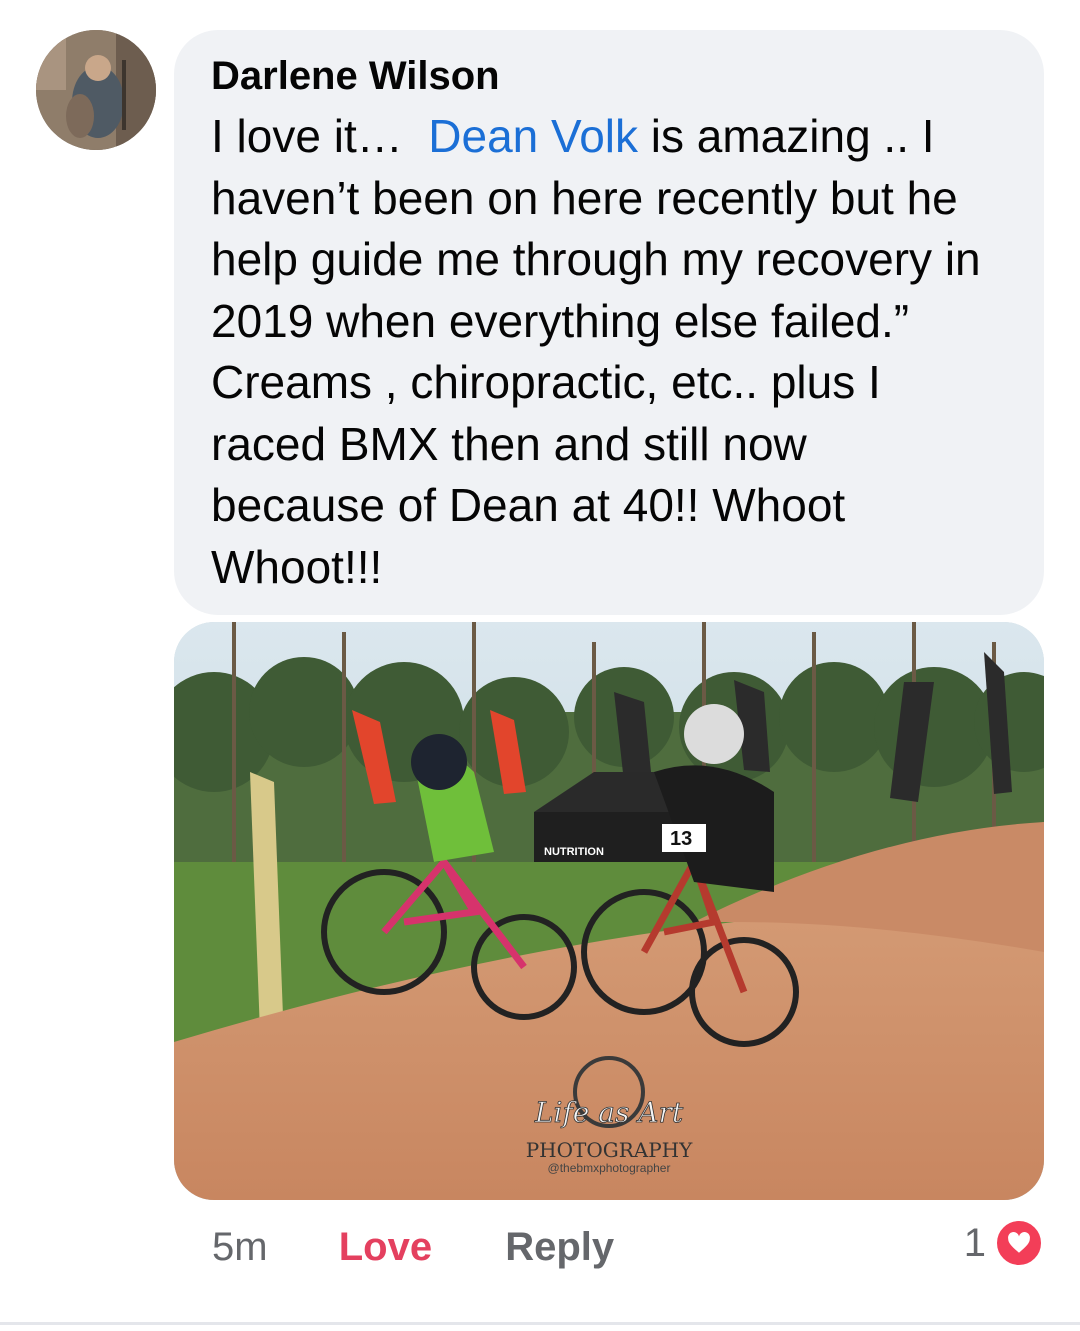 Image resolution: width=1080 pixels, height=1331 pixels. I want to click on comment-actions: 5m Love Reply, so click(413, 1247).